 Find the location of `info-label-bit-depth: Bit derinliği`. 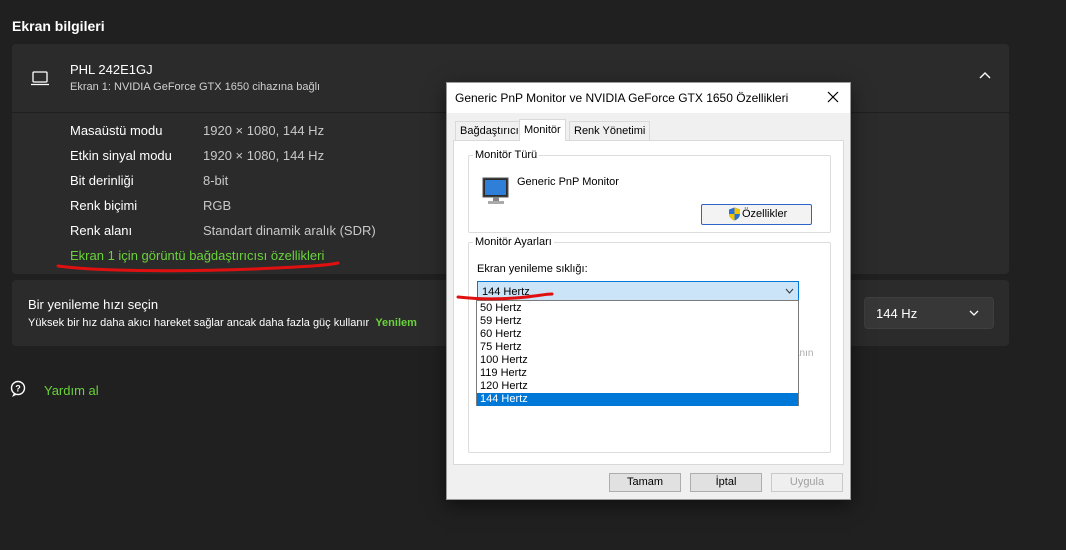

info-label-bit-depth: Bit derinliği is located at coordinates (102, 180).